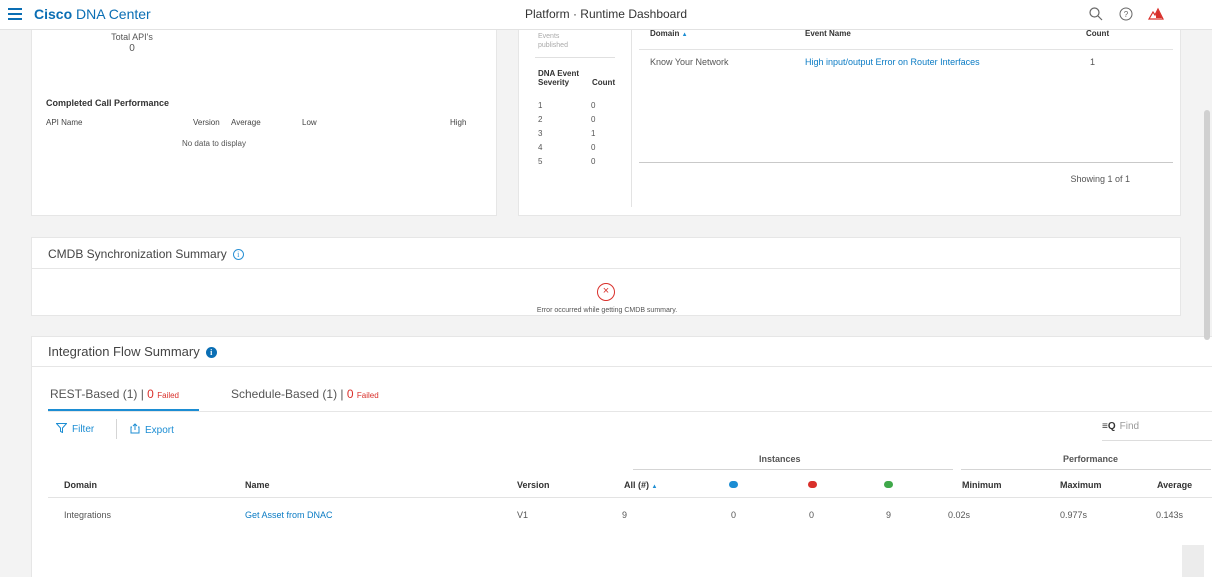 The image size is (1212, 577). What do you see at coordinates (606, 292) in the screenshot?
I see `error-icon: ×` at bounding box center [606, 292].